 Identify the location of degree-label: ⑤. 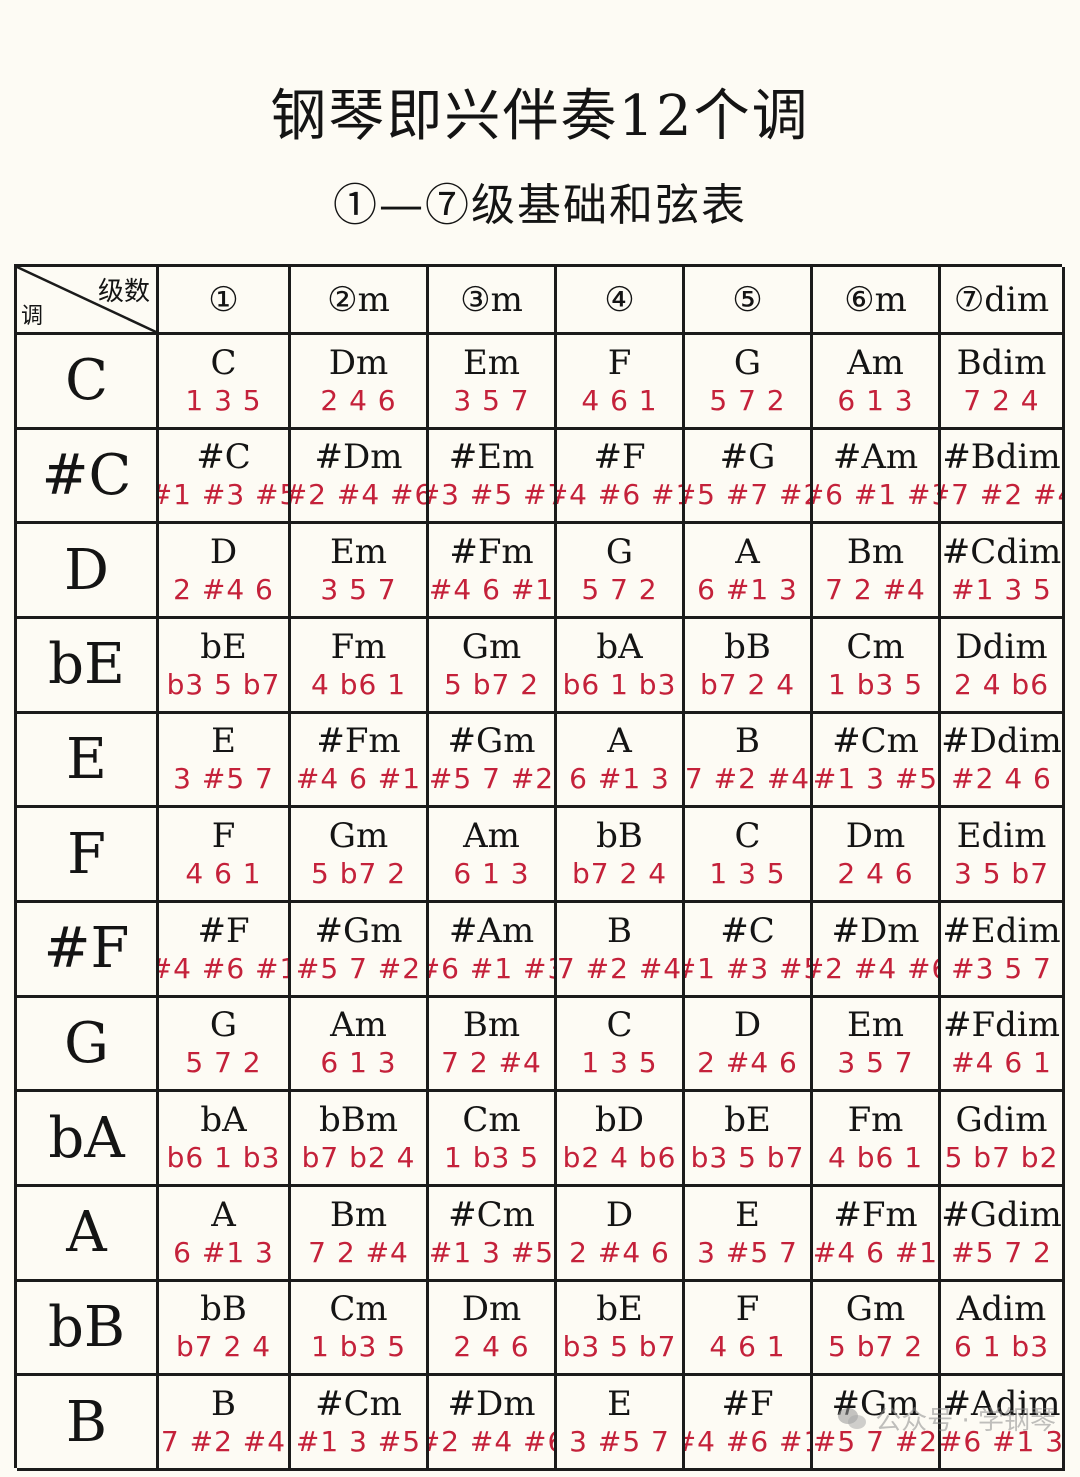
(747, 299).